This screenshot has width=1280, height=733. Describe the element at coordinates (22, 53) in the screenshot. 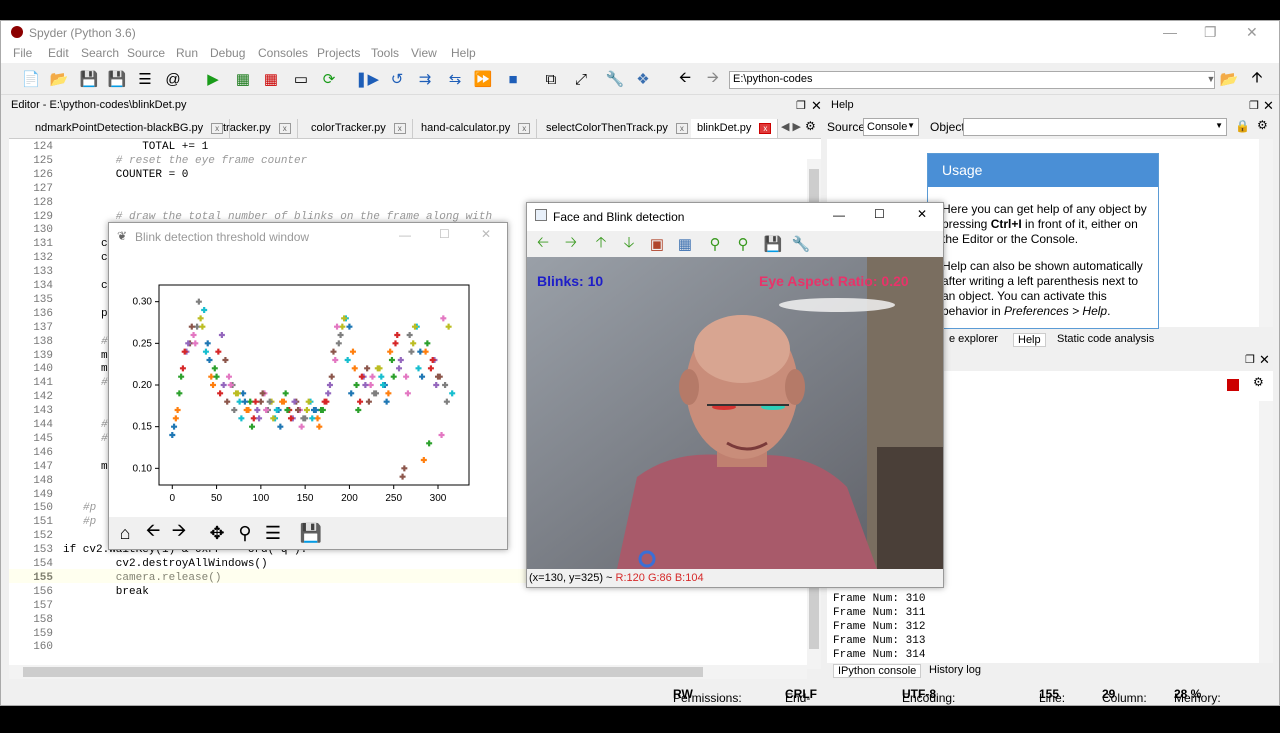

I see `menu-item-file: File` at that location.